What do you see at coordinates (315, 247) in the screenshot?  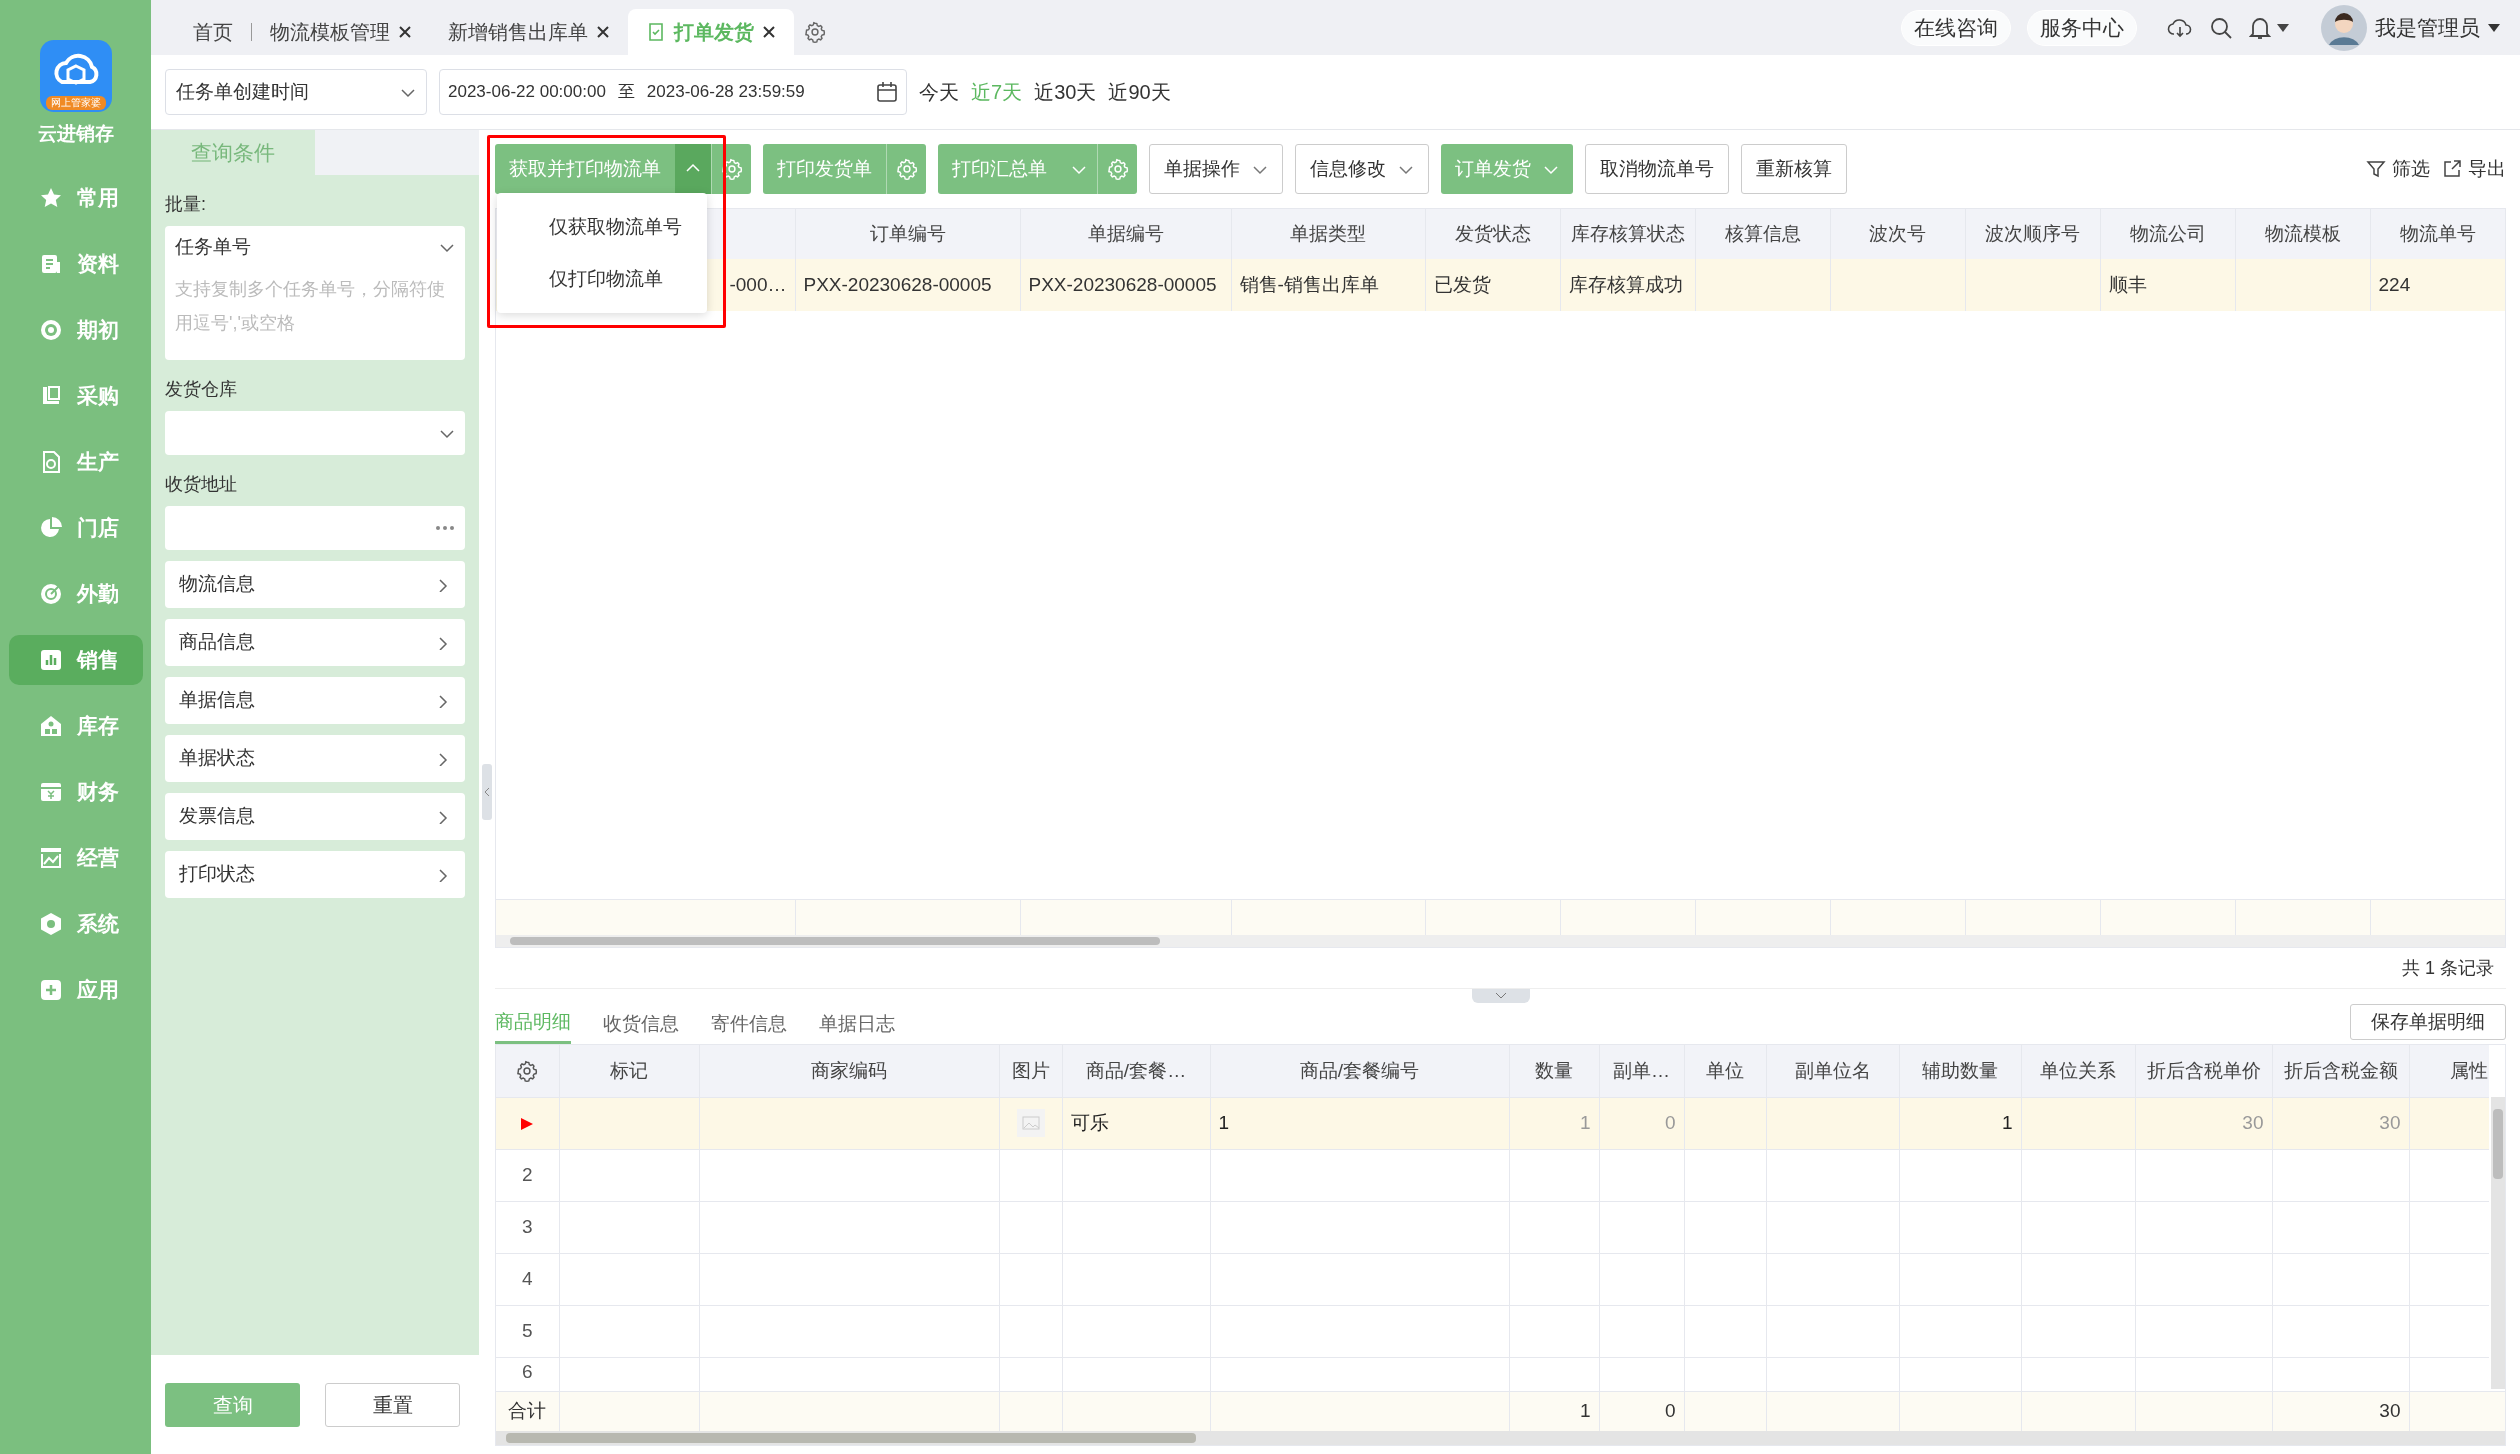 I see `batch-type-select: 任务单号` at bounding box center [315, 247].